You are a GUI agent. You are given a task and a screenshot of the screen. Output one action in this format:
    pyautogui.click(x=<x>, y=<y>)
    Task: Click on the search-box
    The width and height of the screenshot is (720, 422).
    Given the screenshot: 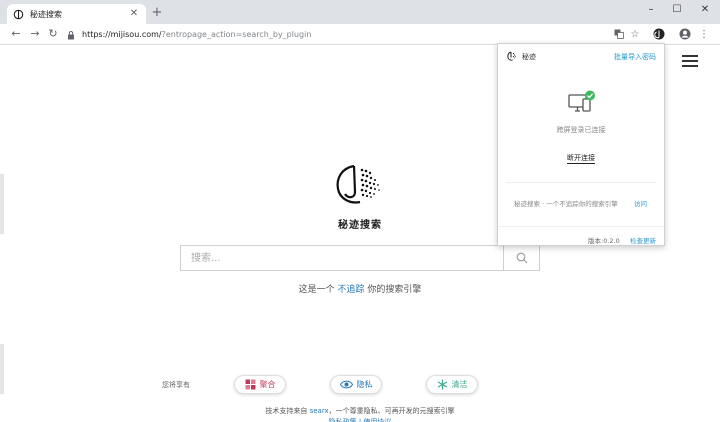 What is the action you would take?
    pyautogui.click(x=360, y=258)
    